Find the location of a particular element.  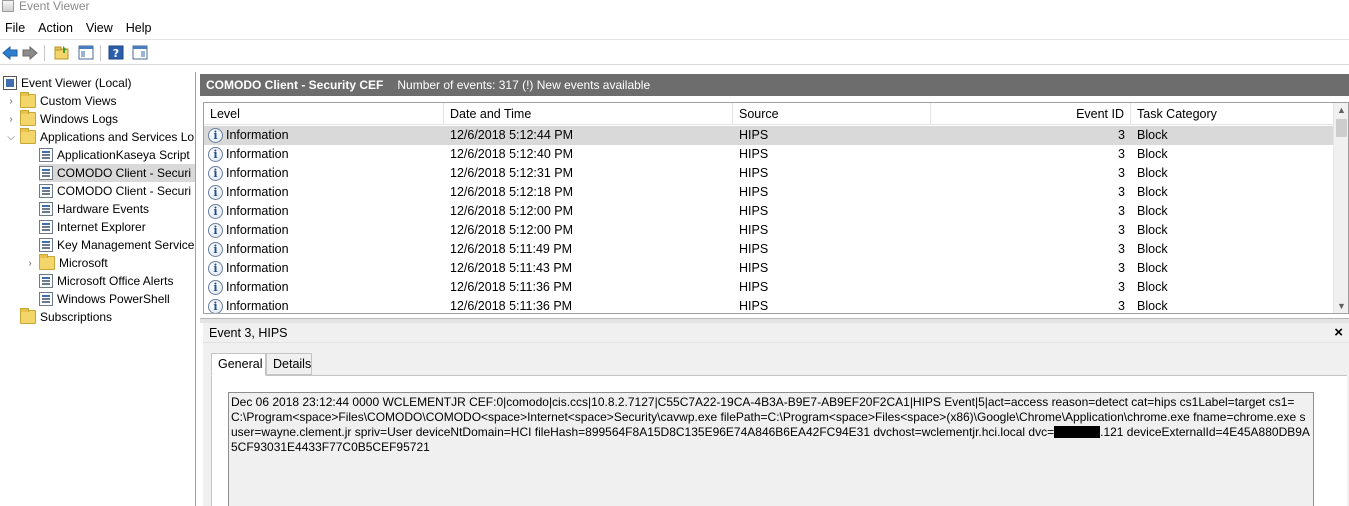

cell-date-time: 12/6/2018 5:12:40 PM is located at coordinates (512, 154).